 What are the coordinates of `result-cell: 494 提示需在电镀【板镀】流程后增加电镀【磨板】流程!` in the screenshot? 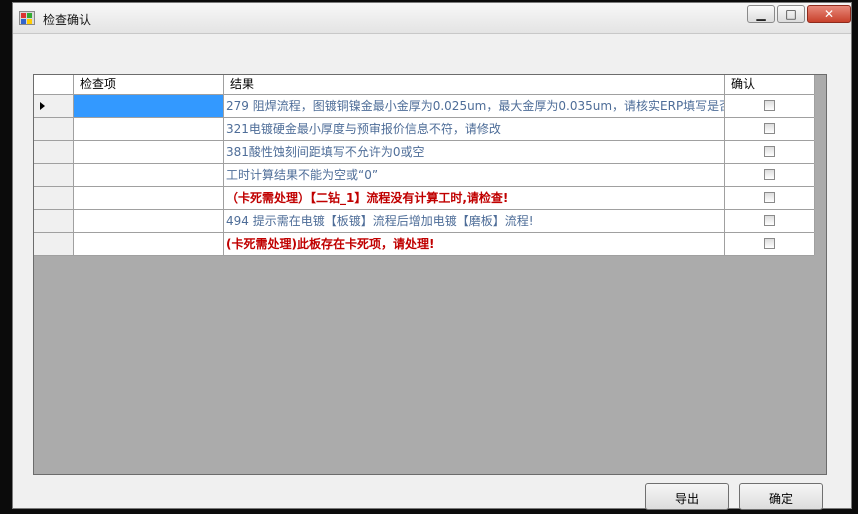 It's located at (474, 221).